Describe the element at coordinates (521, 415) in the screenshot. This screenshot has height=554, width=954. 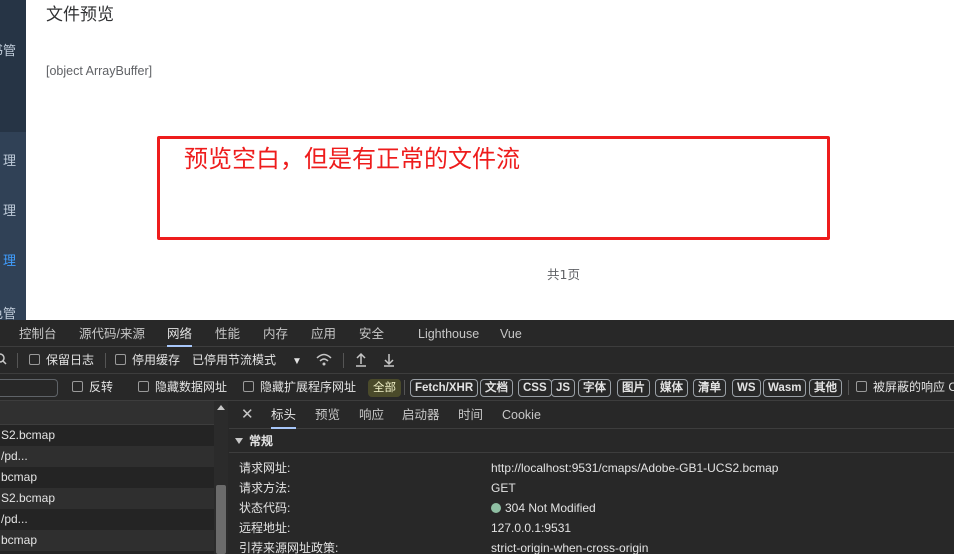
I see `tab-cookie: Cookie` at that location.